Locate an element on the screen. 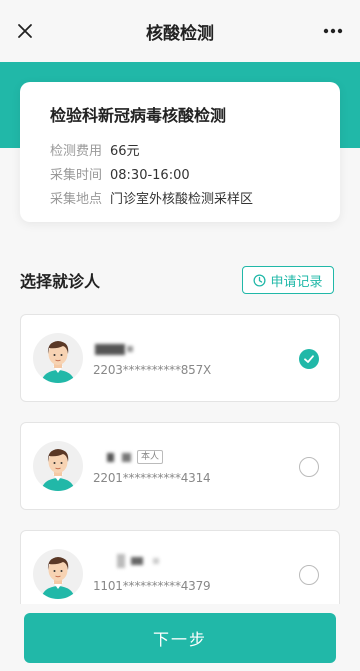  time-label: 采集时间 is located at coordinates (76, 175).